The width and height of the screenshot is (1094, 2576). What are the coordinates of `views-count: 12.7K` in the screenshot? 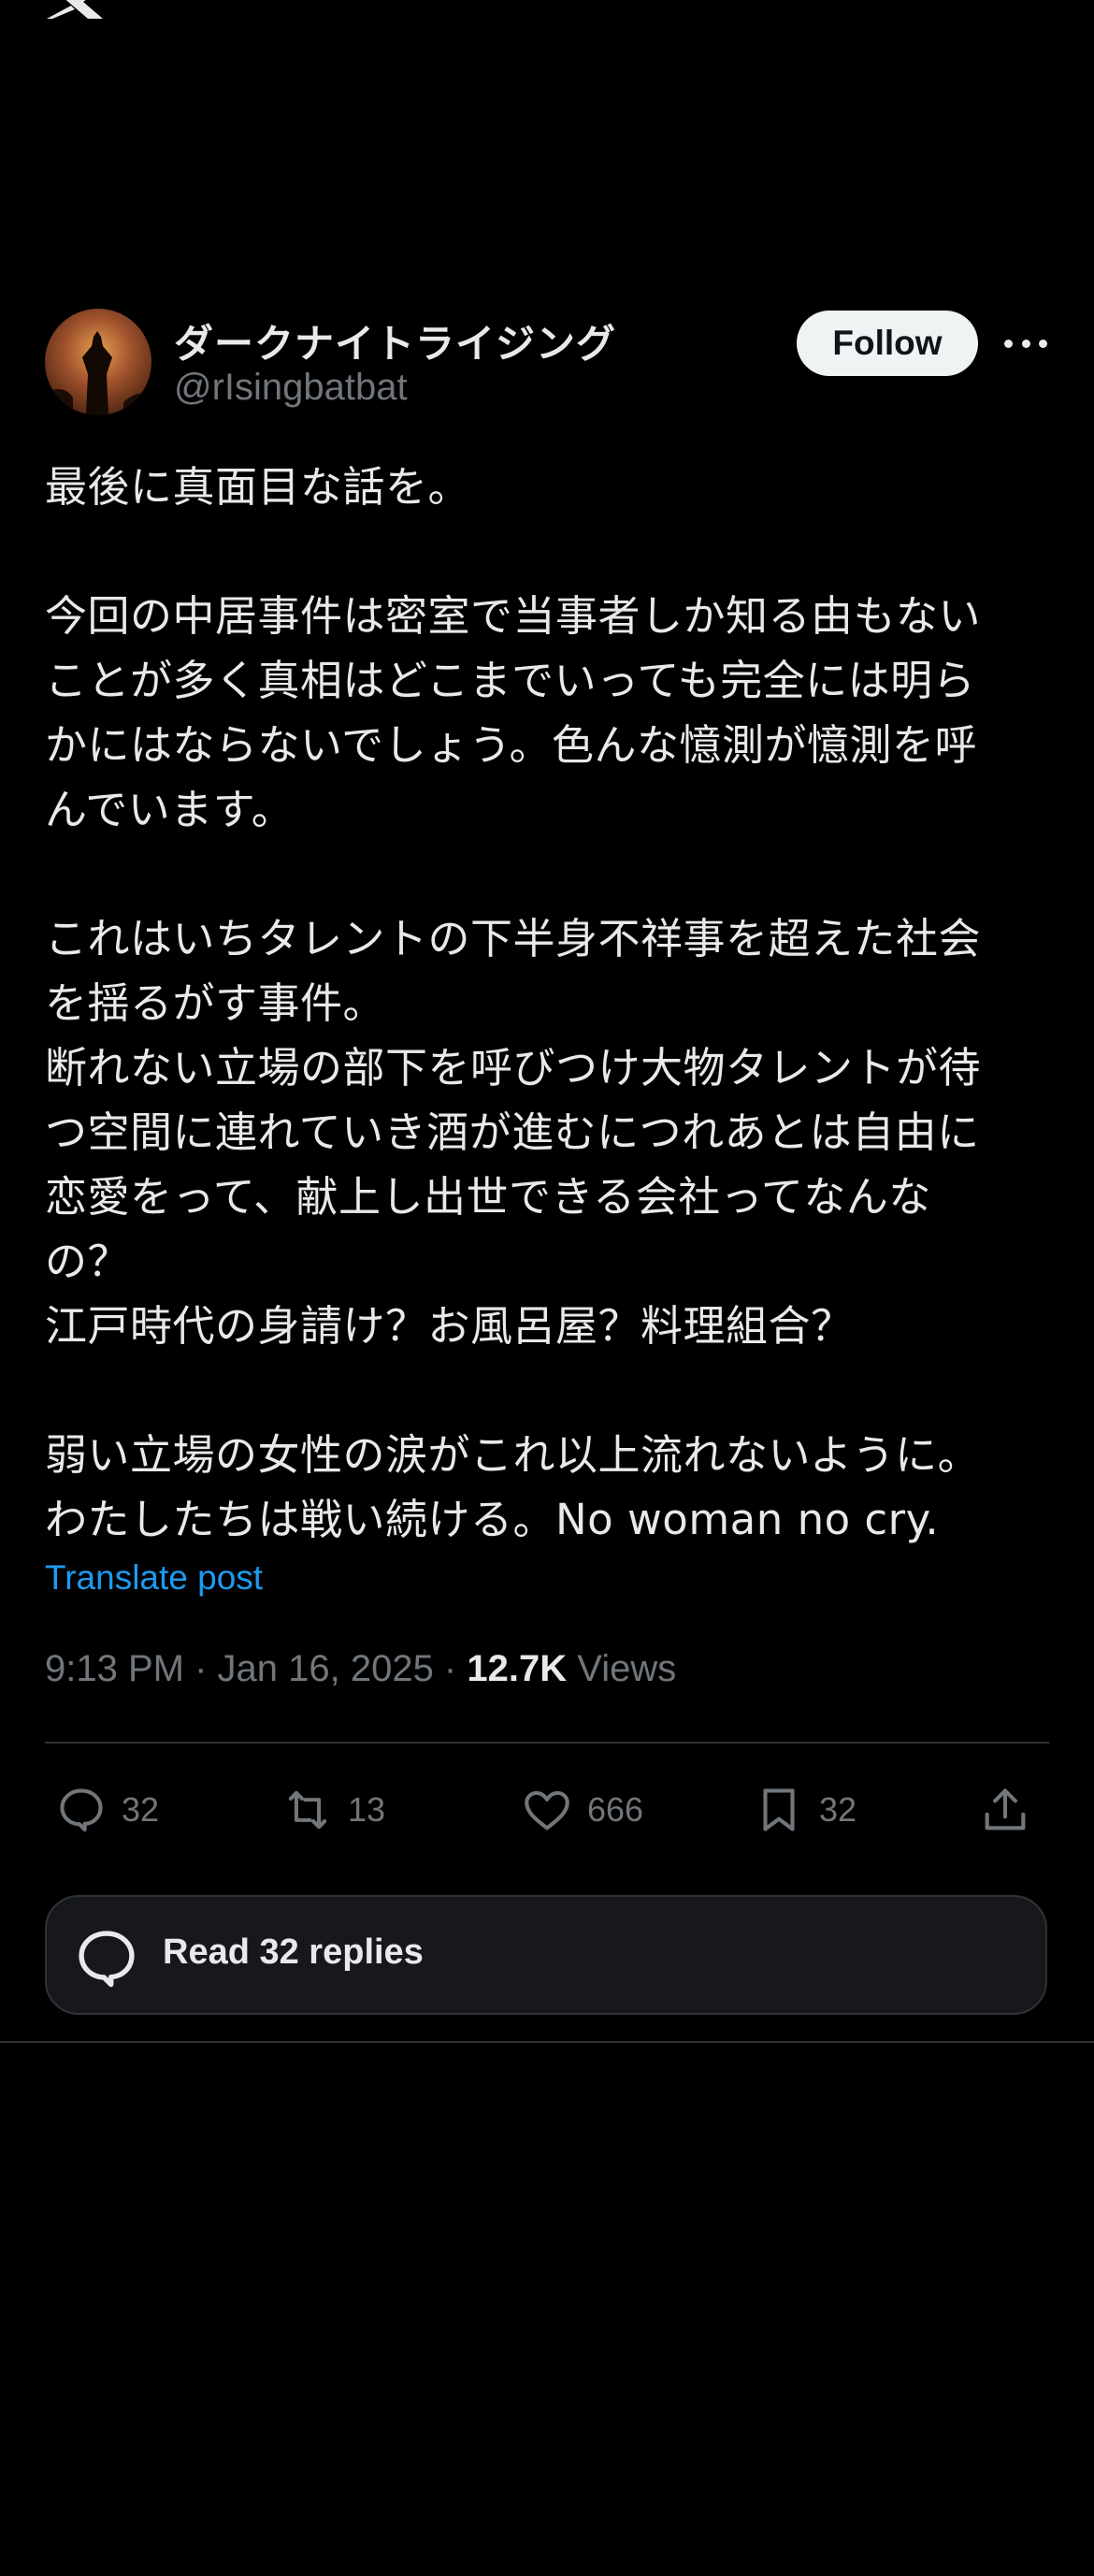 It's located at (517, 1668).